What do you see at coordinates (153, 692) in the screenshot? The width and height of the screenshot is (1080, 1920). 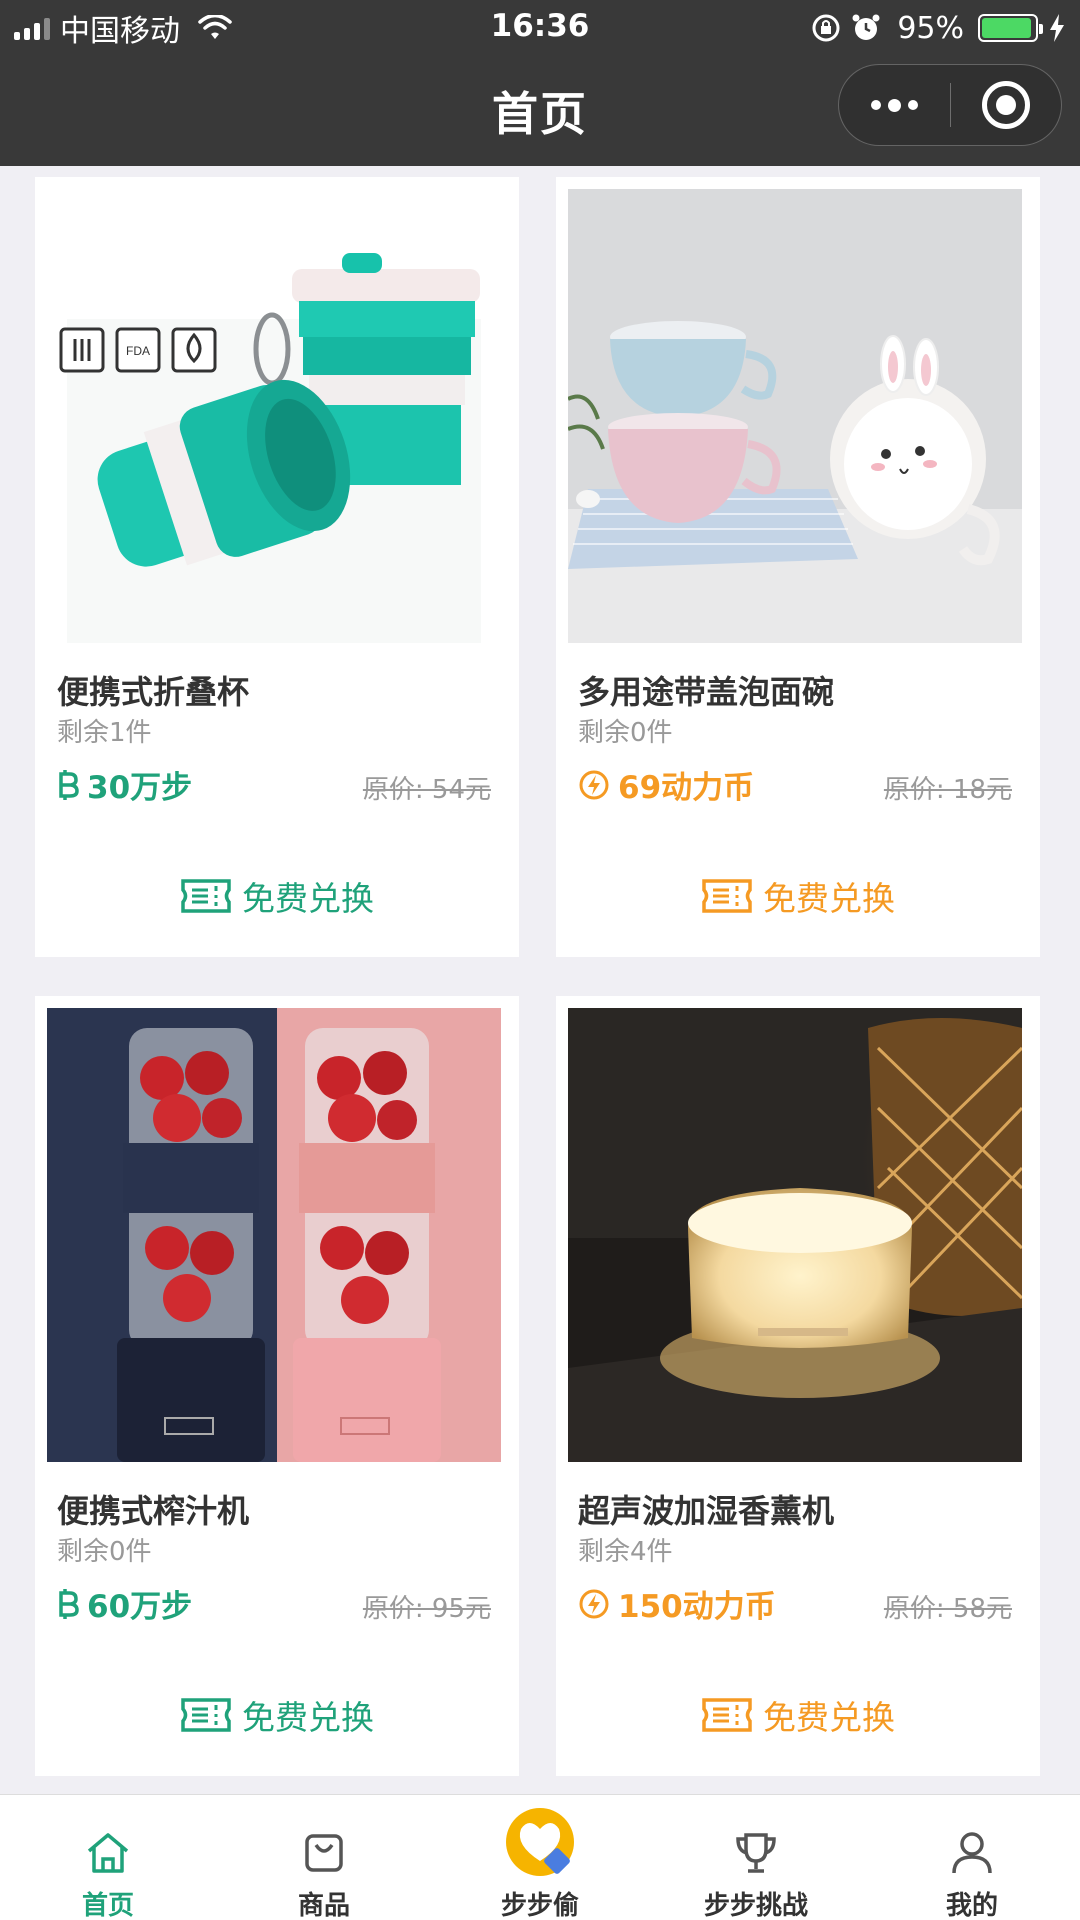 I see `product-name: 便携式折叠杯` at bounding box center [153, 692].